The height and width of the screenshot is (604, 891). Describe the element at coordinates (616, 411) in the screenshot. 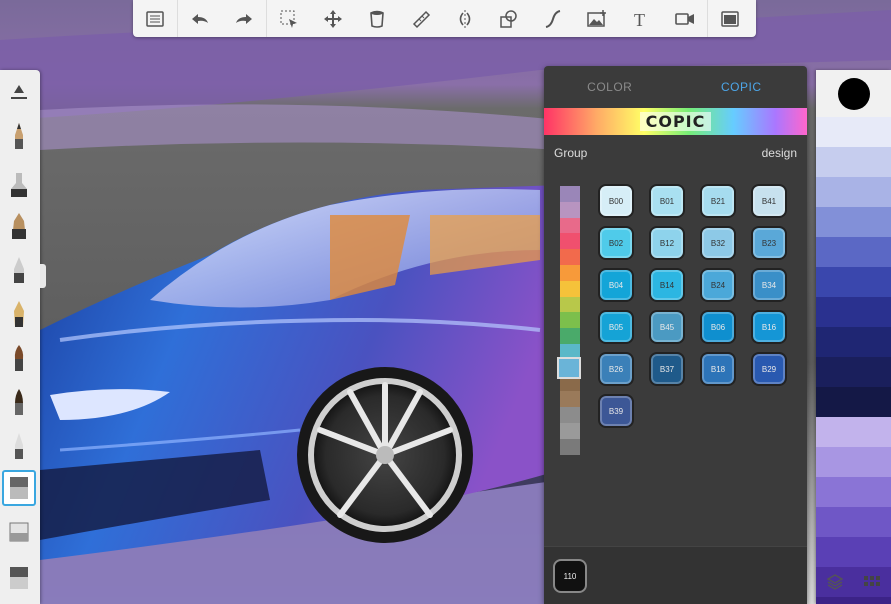

I see `copic-chip-b39: B39` at that location.